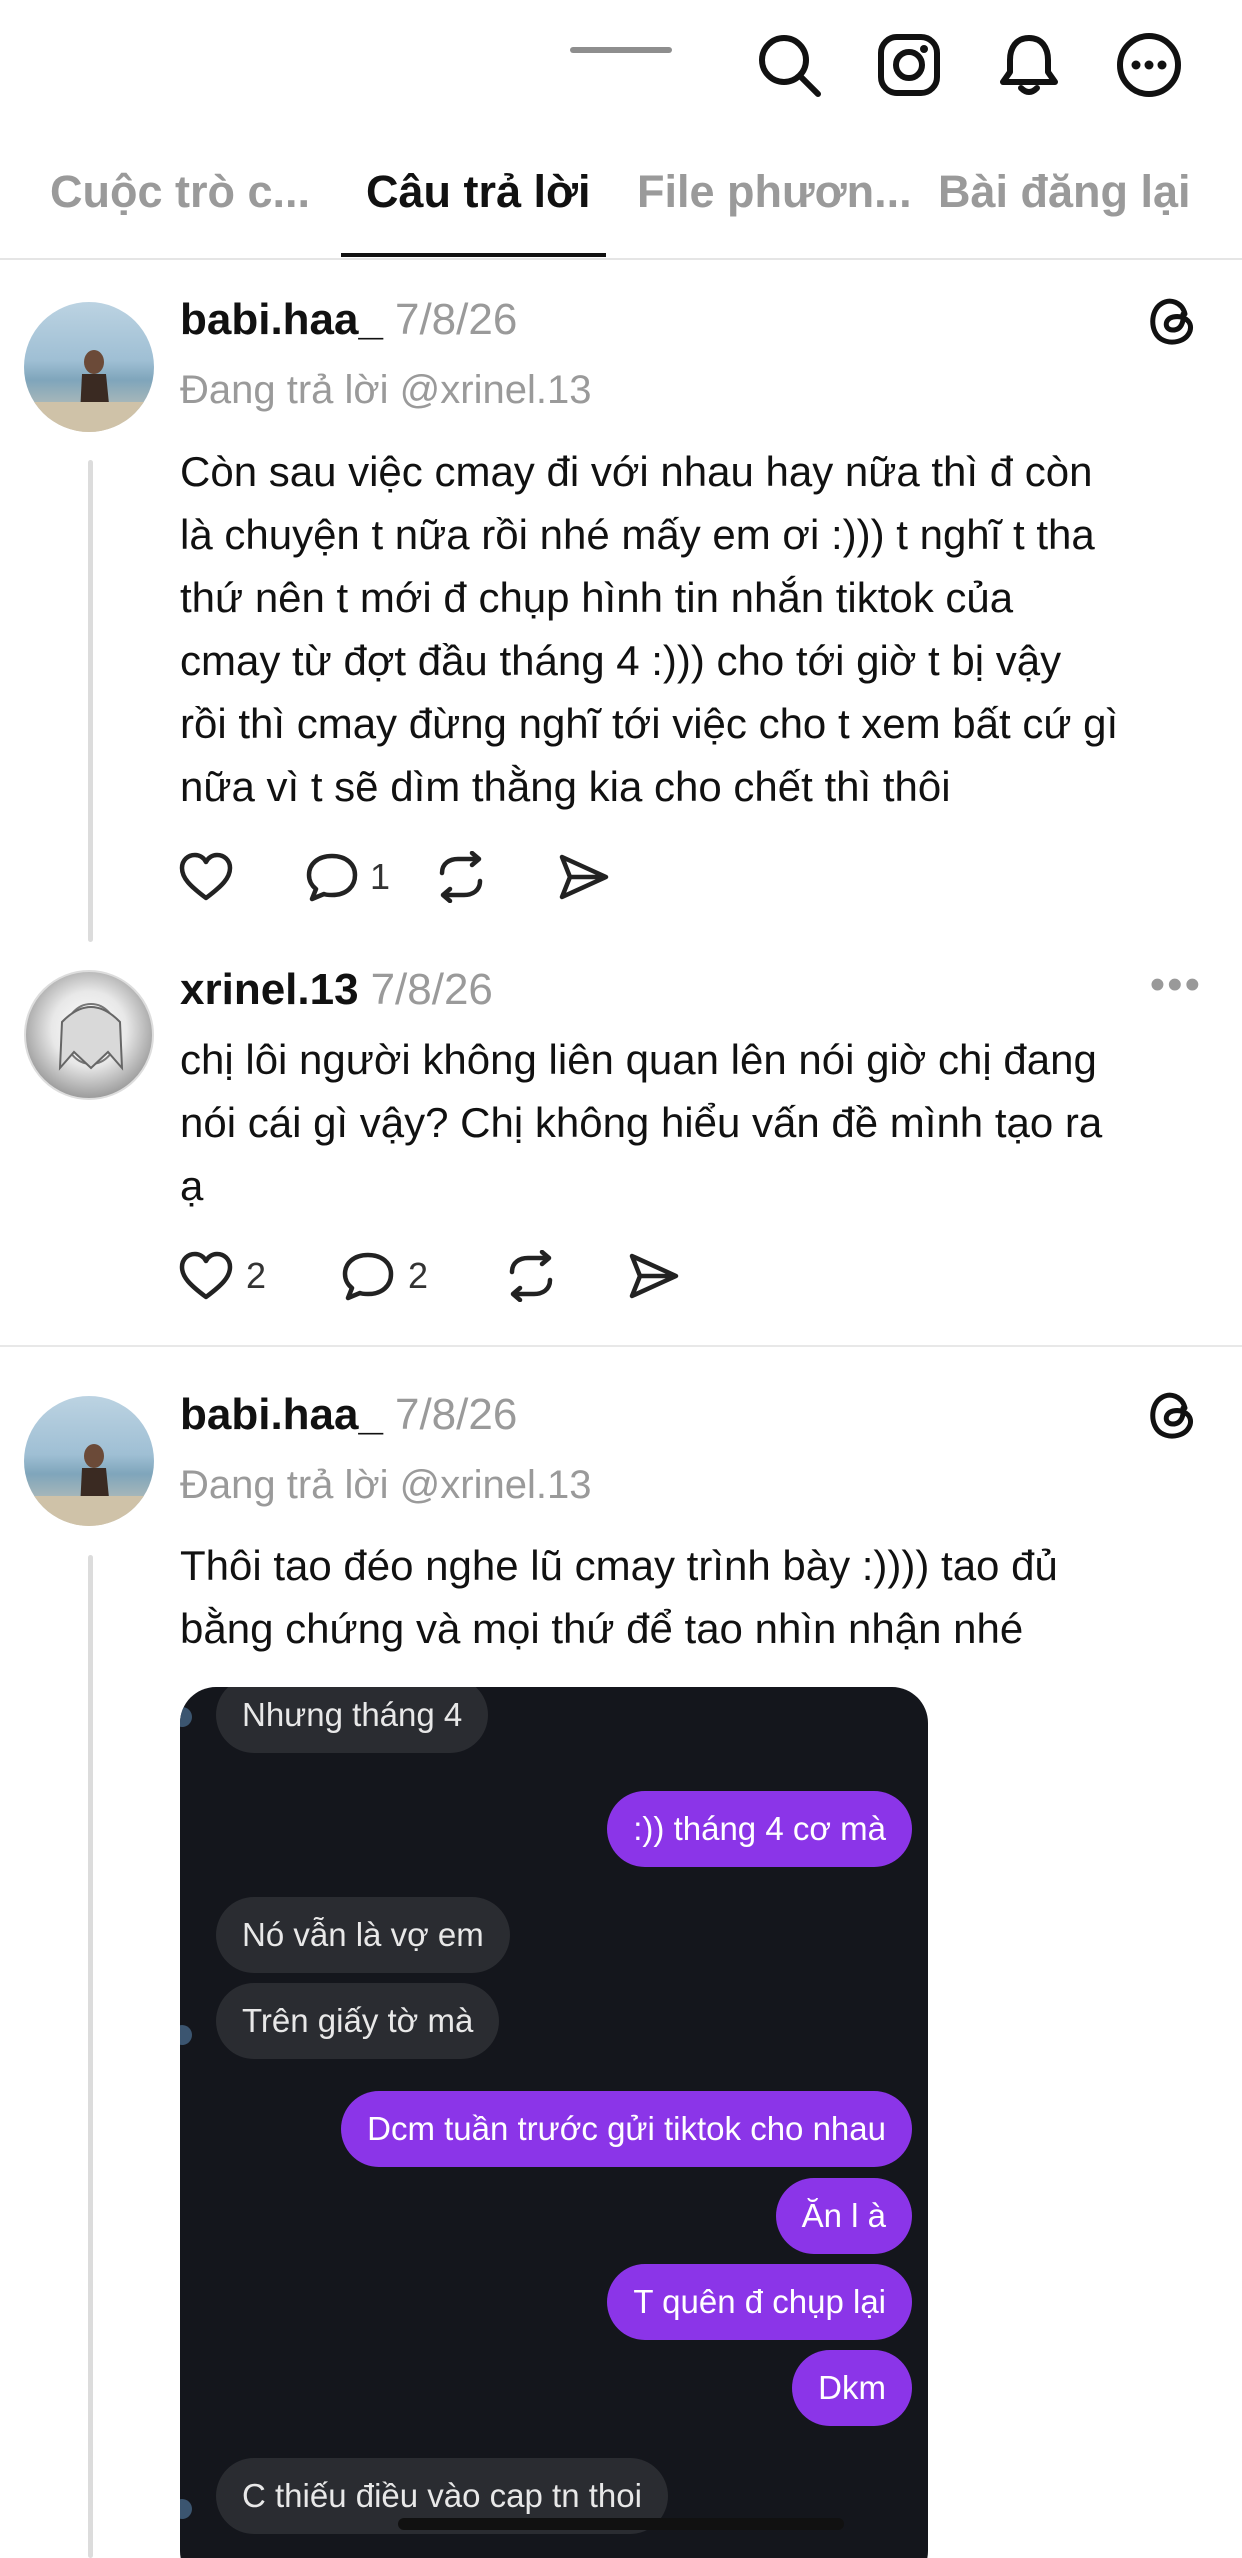 The image size is (1242, 2558). Describe the element at coordinates (241, 877) in the screenshot. I see `like-button` at that location.